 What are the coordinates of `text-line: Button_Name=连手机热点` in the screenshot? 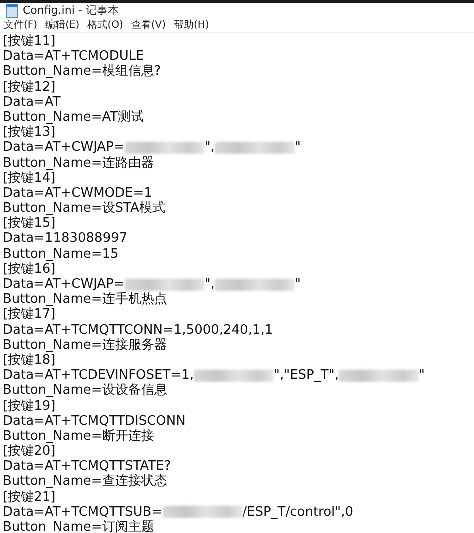 It's located at (85, 300).